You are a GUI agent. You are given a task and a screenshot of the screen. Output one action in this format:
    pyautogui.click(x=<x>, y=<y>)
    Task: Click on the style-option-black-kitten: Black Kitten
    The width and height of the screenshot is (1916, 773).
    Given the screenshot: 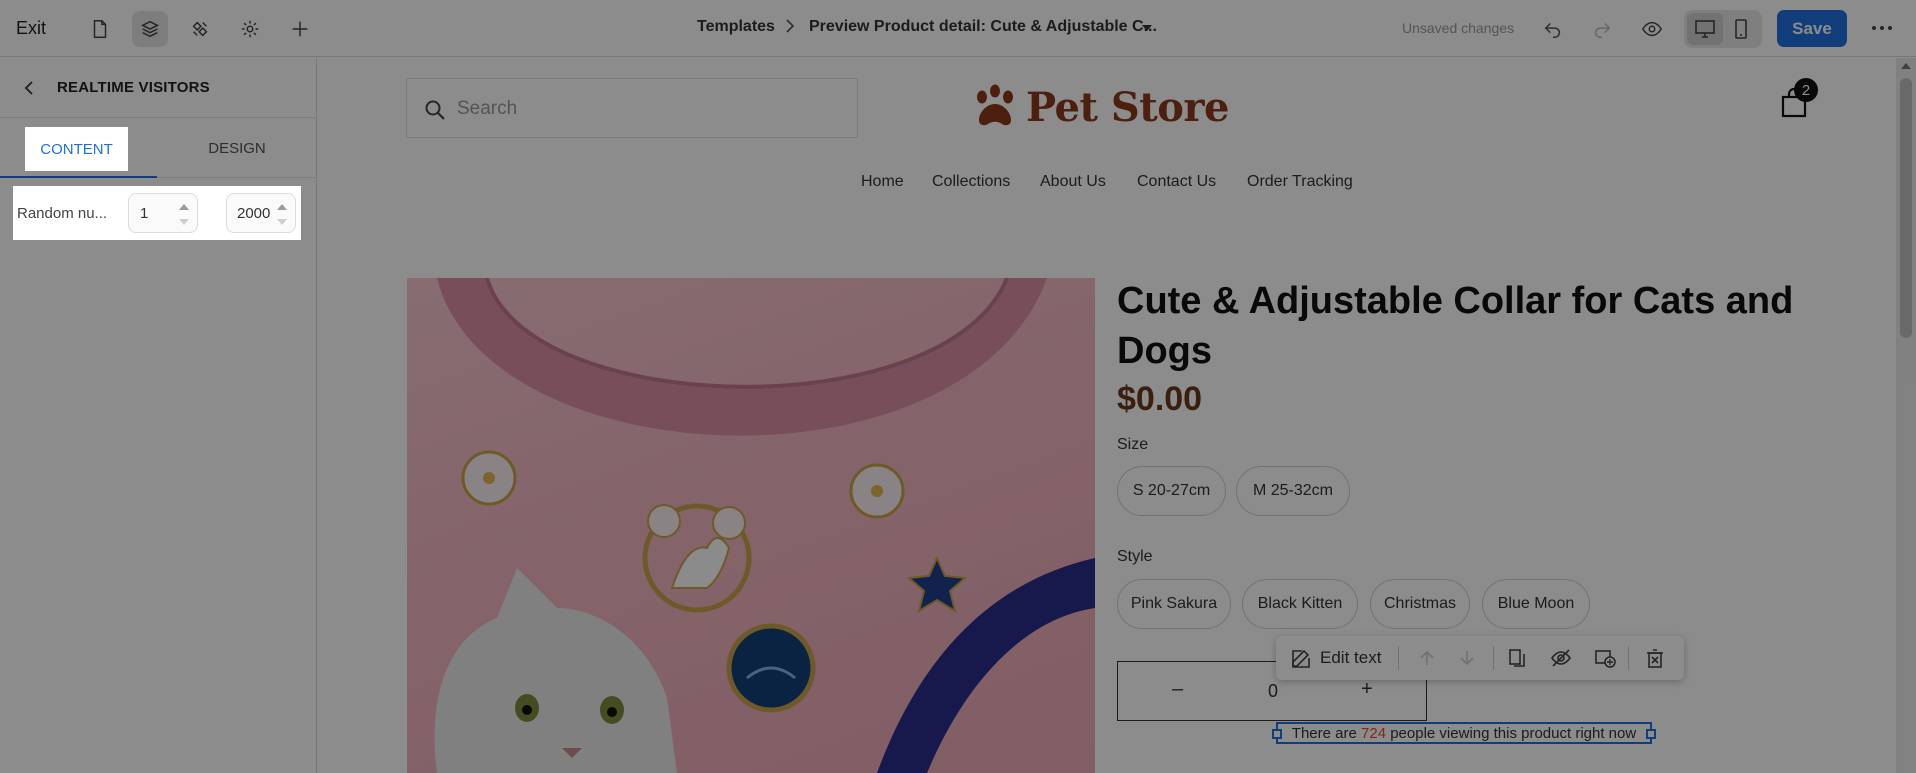 What is the action you would take?
    pyautogui.click(x=1300, y=604)
    